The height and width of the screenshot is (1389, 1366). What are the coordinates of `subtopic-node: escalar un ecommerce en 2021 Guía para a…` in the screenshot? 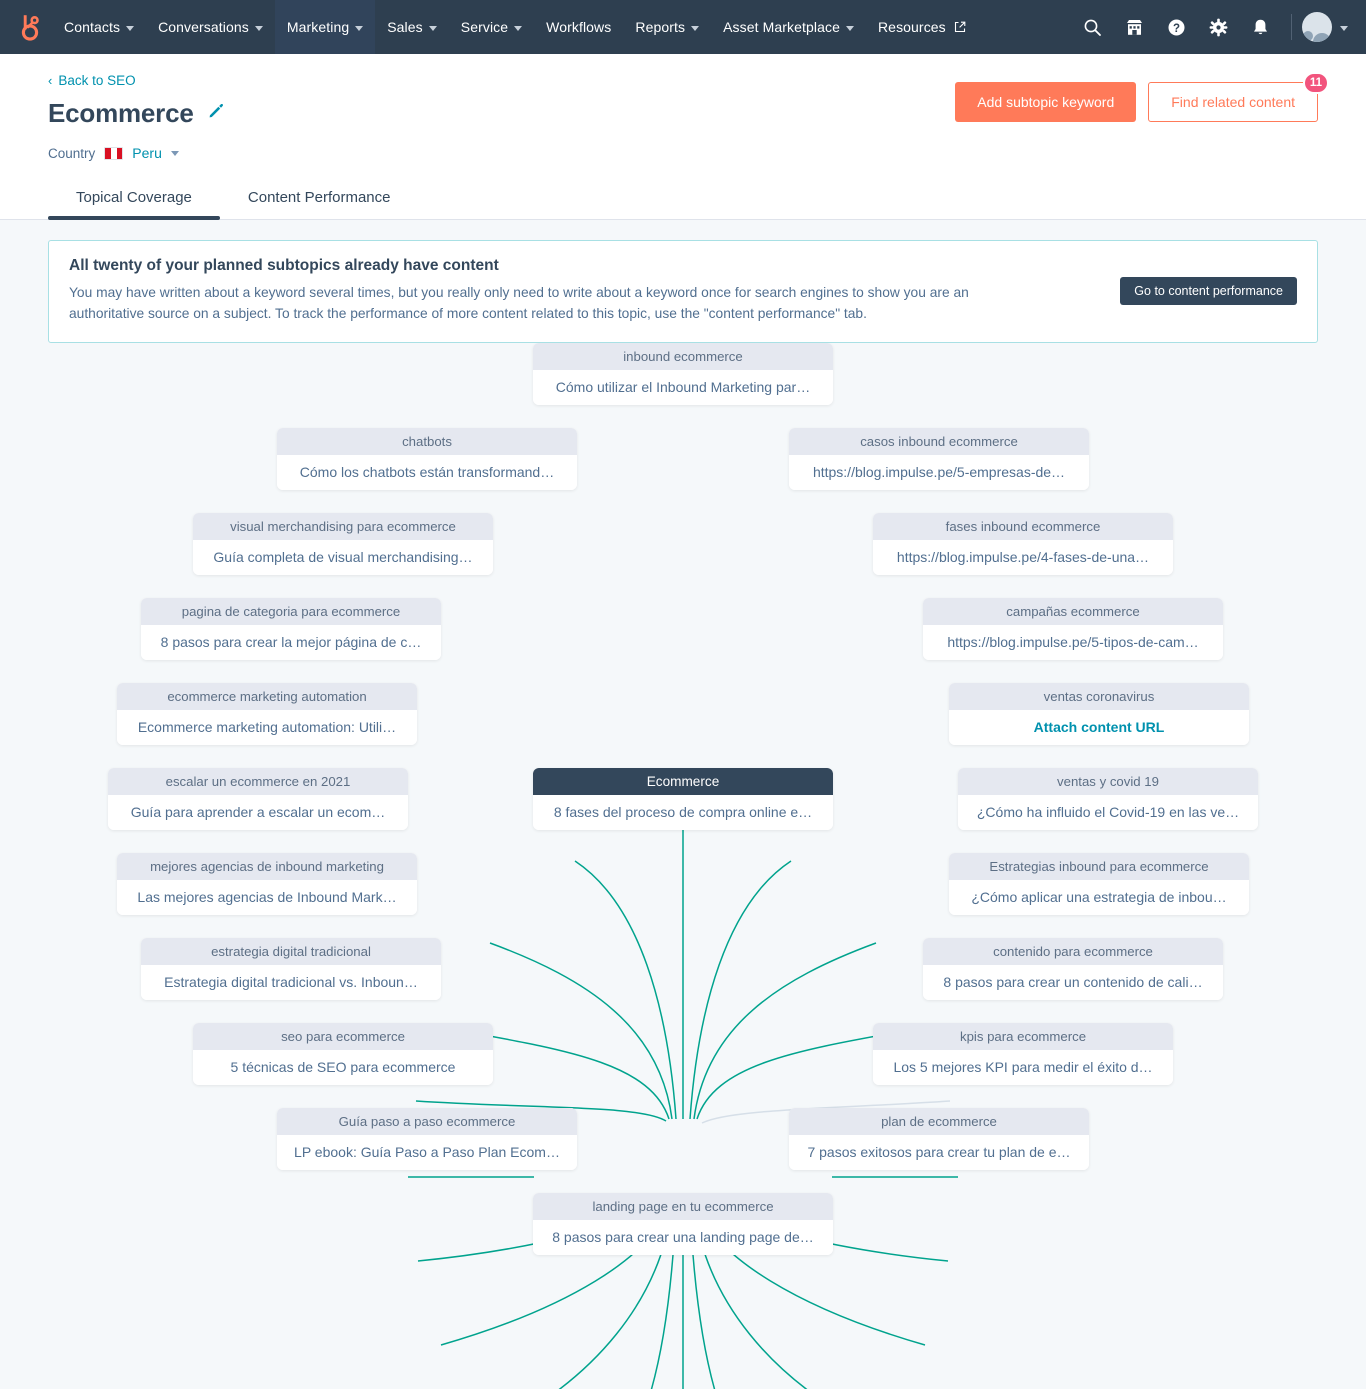 It's located at (258, 798).